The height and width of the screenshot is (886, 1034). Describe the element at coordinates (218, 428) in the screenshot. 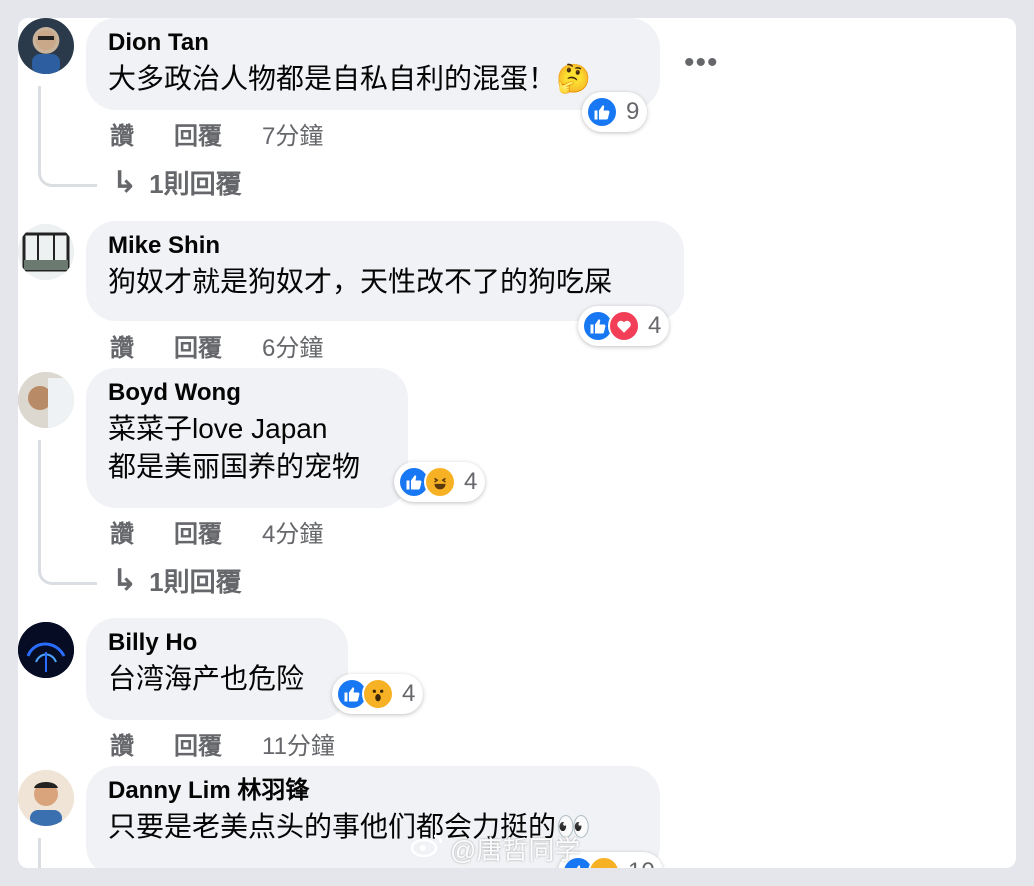

I see `comment-text-line1: 菜菜子love Japan` at that location.